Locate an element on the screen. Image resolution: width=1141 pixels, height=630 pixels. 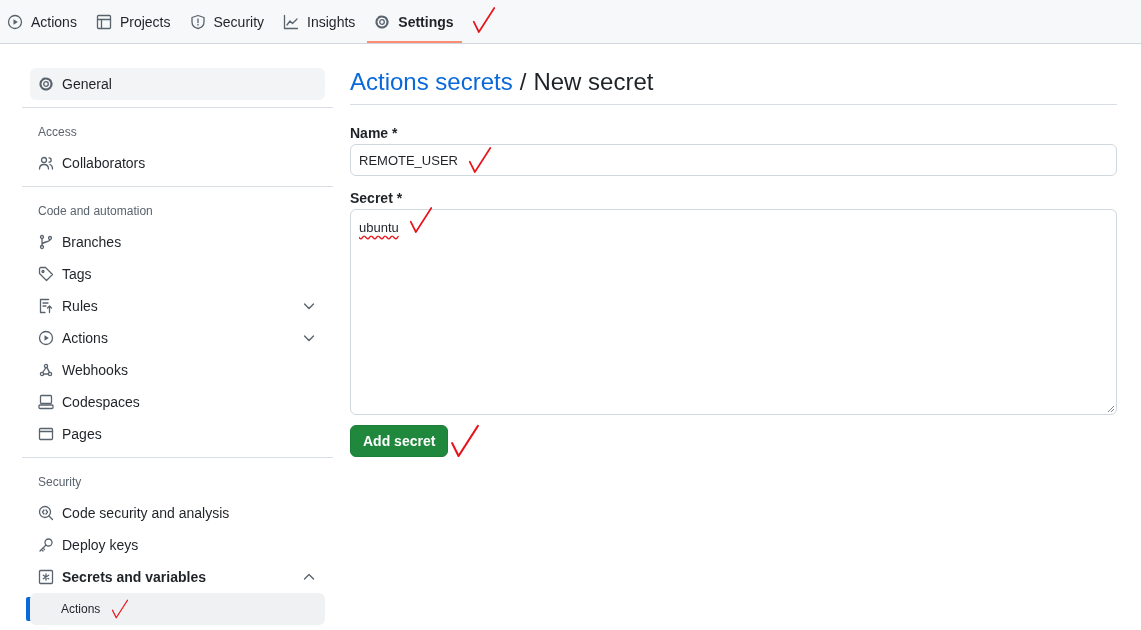
sidebar-section-heading: Access is located at coordinates (57, 132).